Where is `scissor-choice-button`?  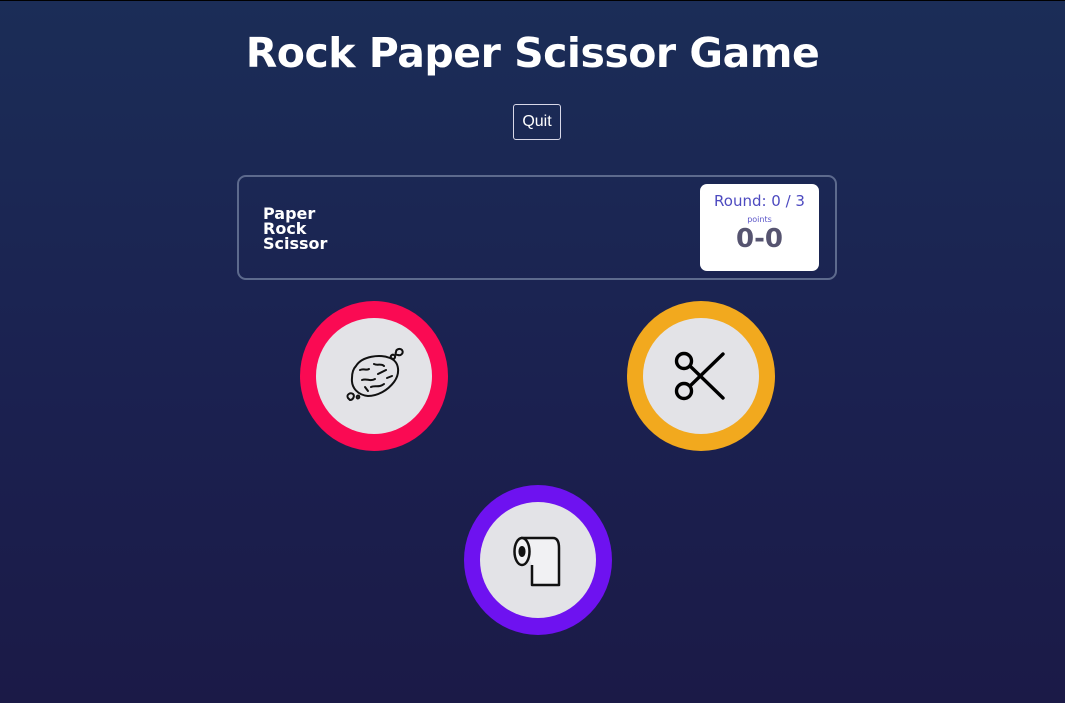
scissor-choice-button is located at coordinates (701, 376).